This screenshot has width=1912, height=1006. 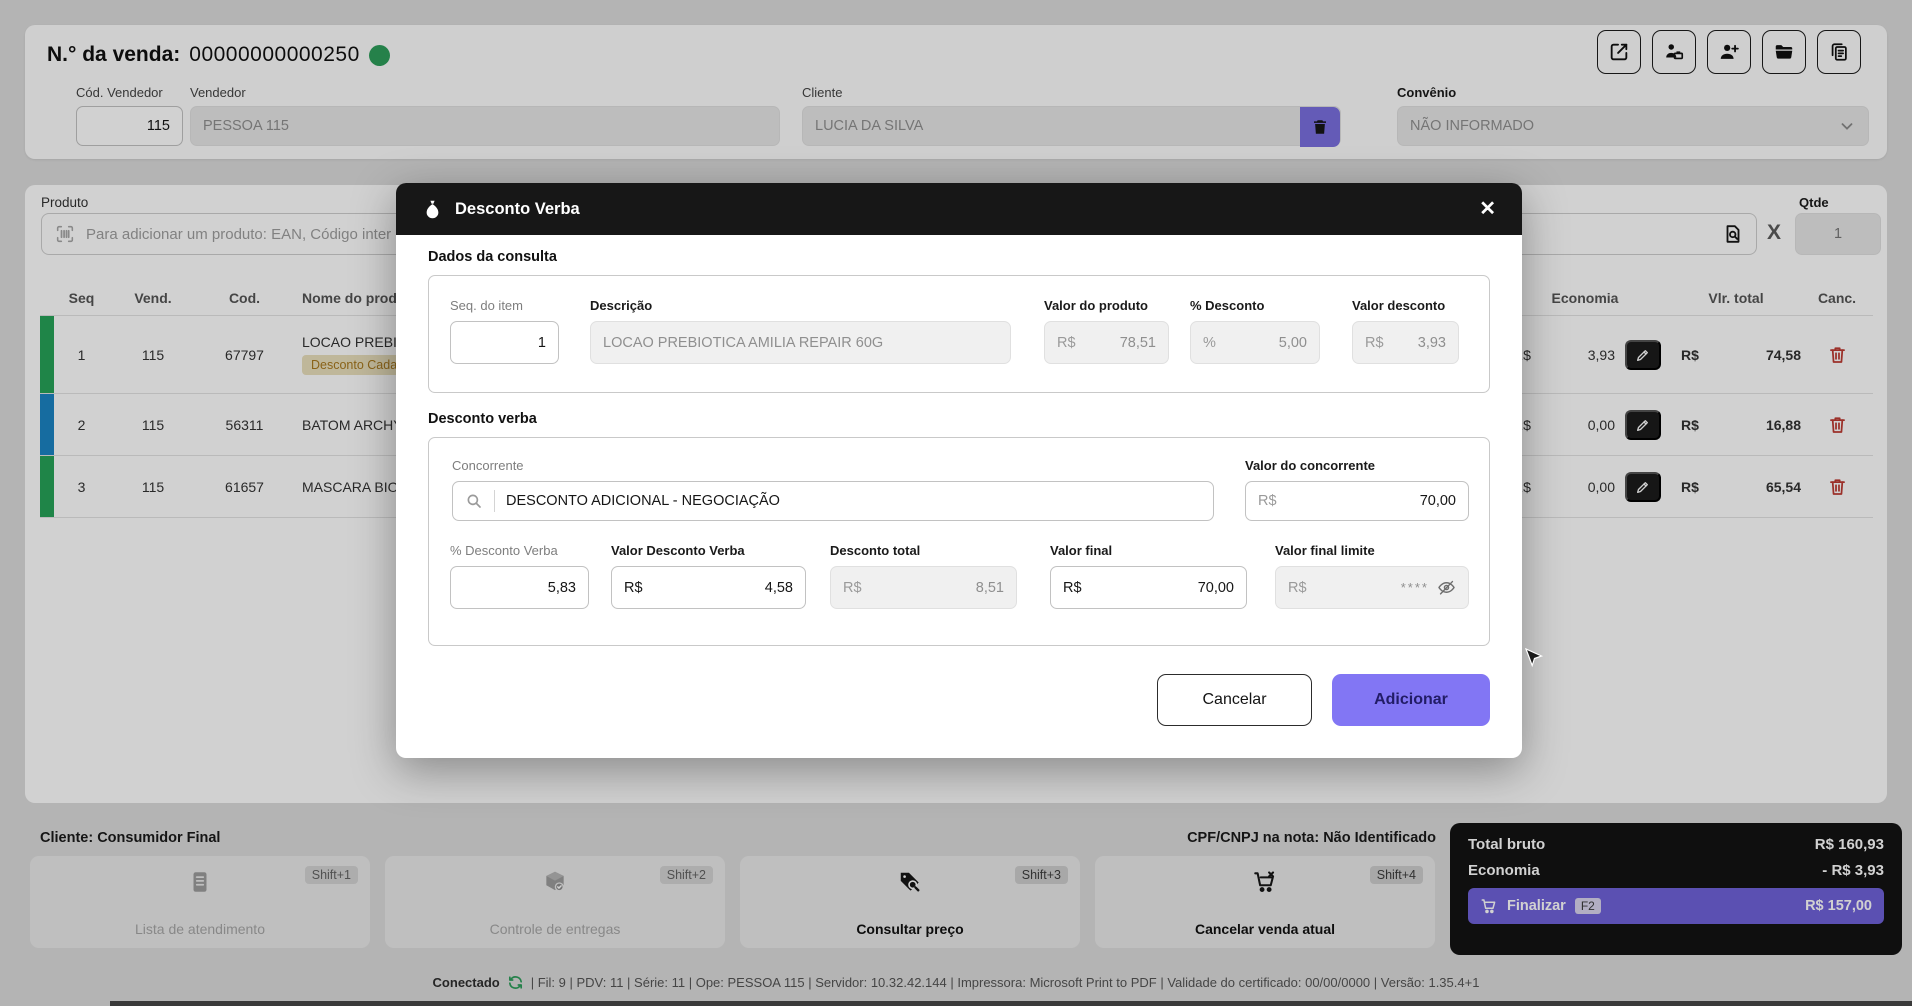 I want to click on desconto-total-label: Desconto total, so click(x=875, y=550).